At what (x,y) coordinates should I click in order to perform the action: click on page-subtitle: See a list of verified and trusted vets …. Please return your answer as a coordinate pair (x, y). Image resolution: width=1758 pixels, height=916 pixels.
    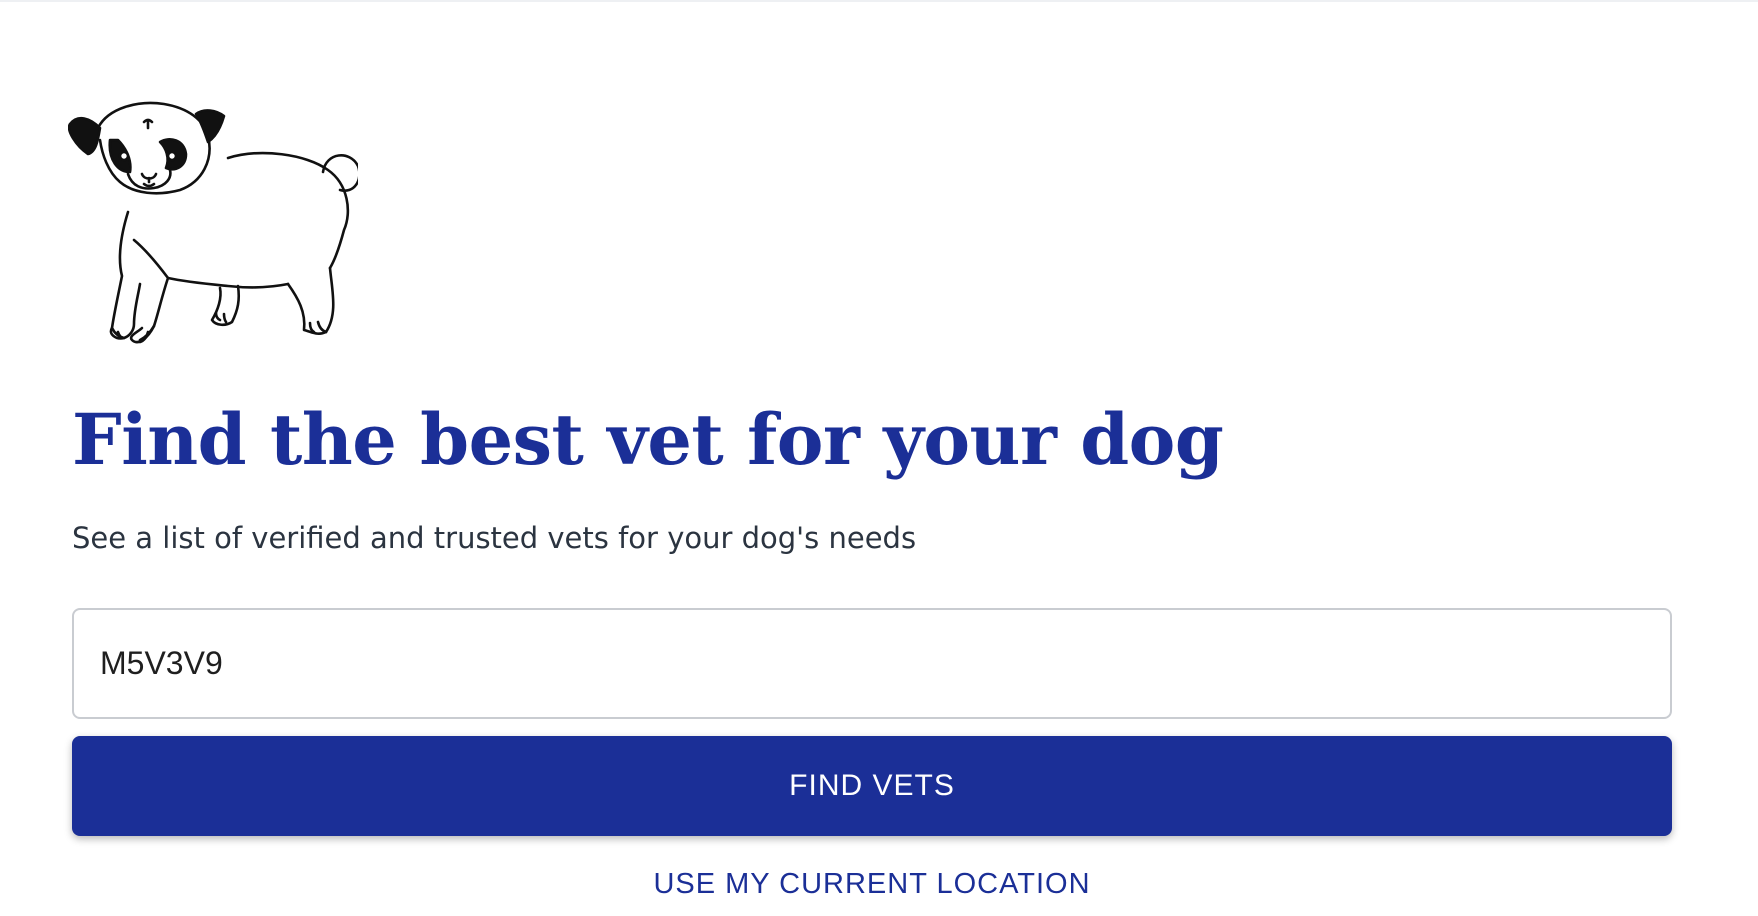
    Looking at the image, I should click on (494, 538).